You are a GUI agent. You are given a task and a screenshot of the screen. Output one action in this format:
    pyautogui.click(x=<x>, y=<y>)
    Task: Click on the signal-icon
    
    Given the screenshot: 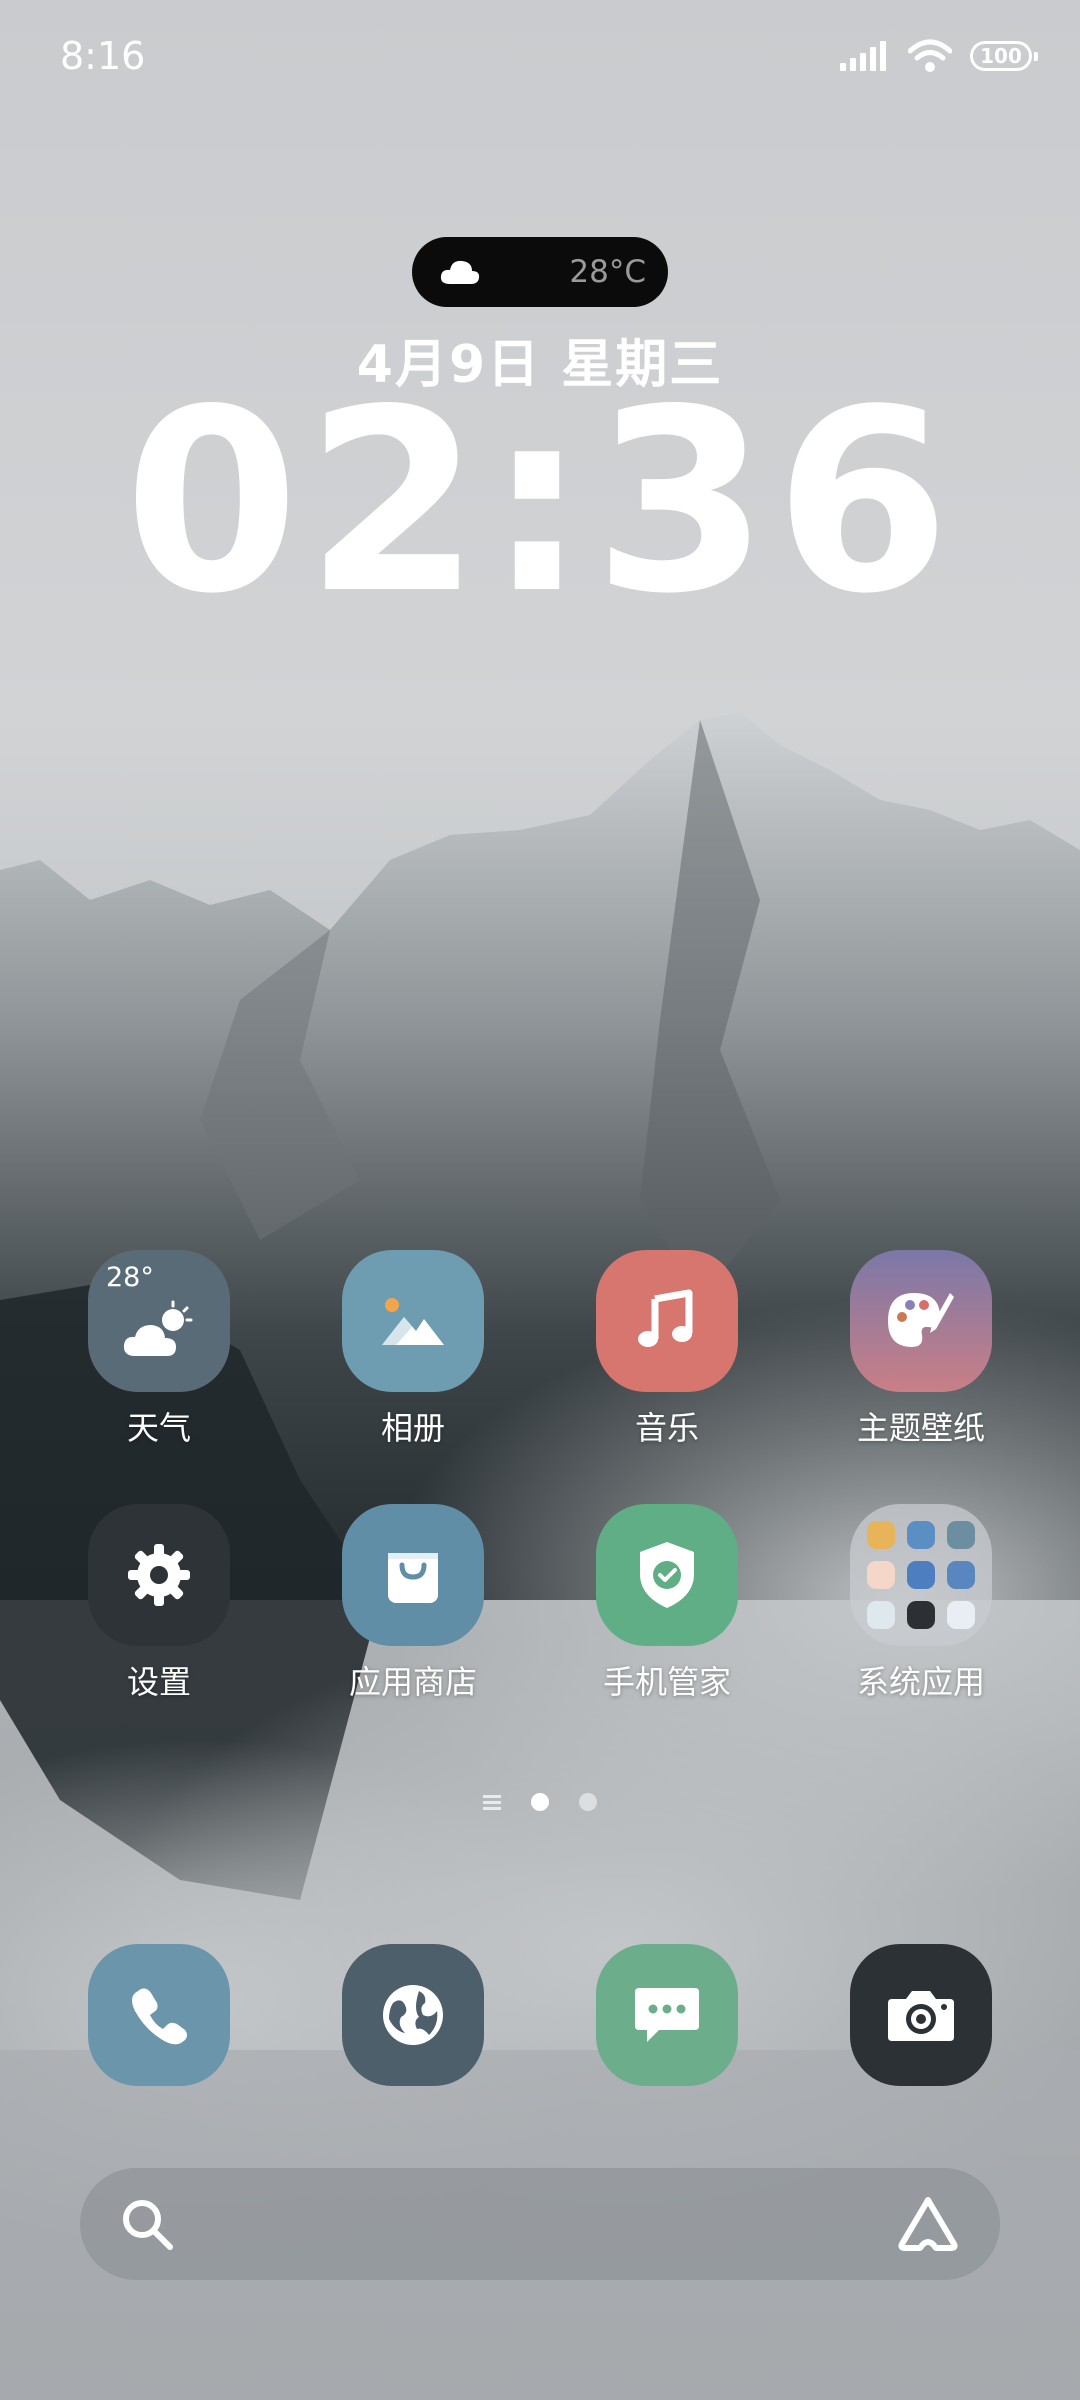 What is the action you would take?
    pyautogui.click(x=863, y=56)
    